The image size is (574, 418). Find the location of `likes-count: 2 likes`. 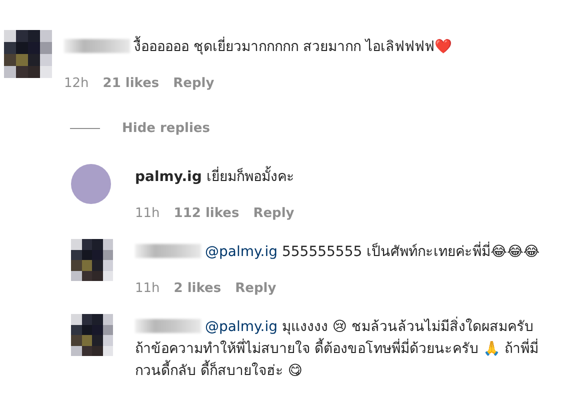

likes-count: 2 likes is located at coordinates (198, 288).